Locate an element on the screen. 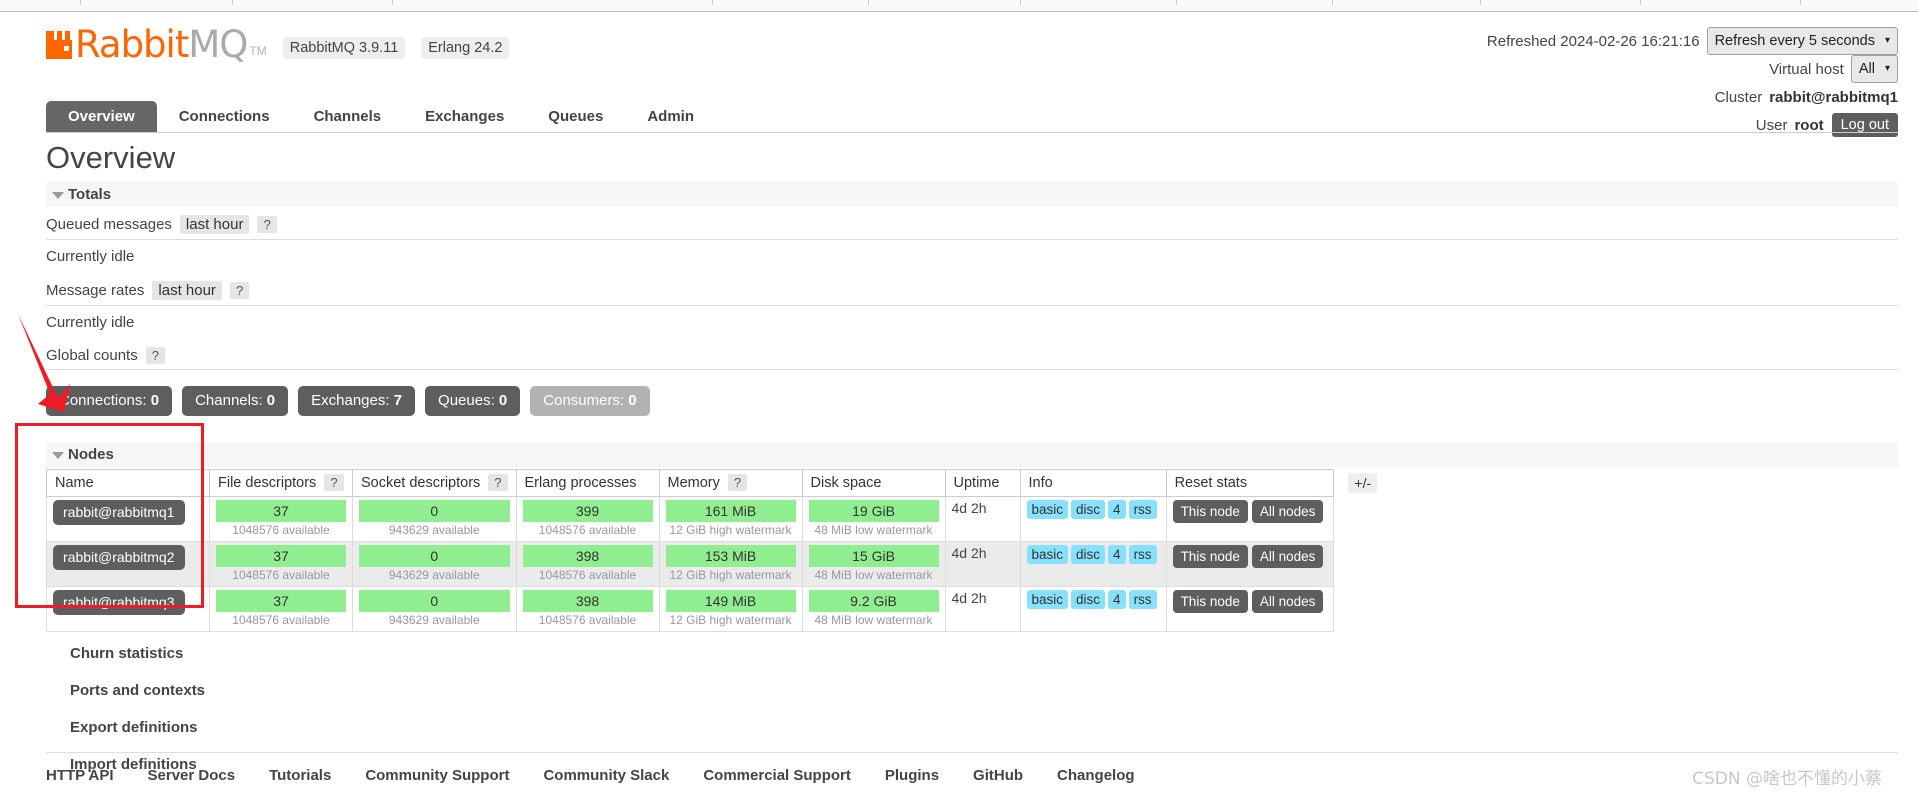 The width and height of the screenshot is (1918, 793). column-header-erlang-processes: Erlang processes is located at coordinates (587, 483).